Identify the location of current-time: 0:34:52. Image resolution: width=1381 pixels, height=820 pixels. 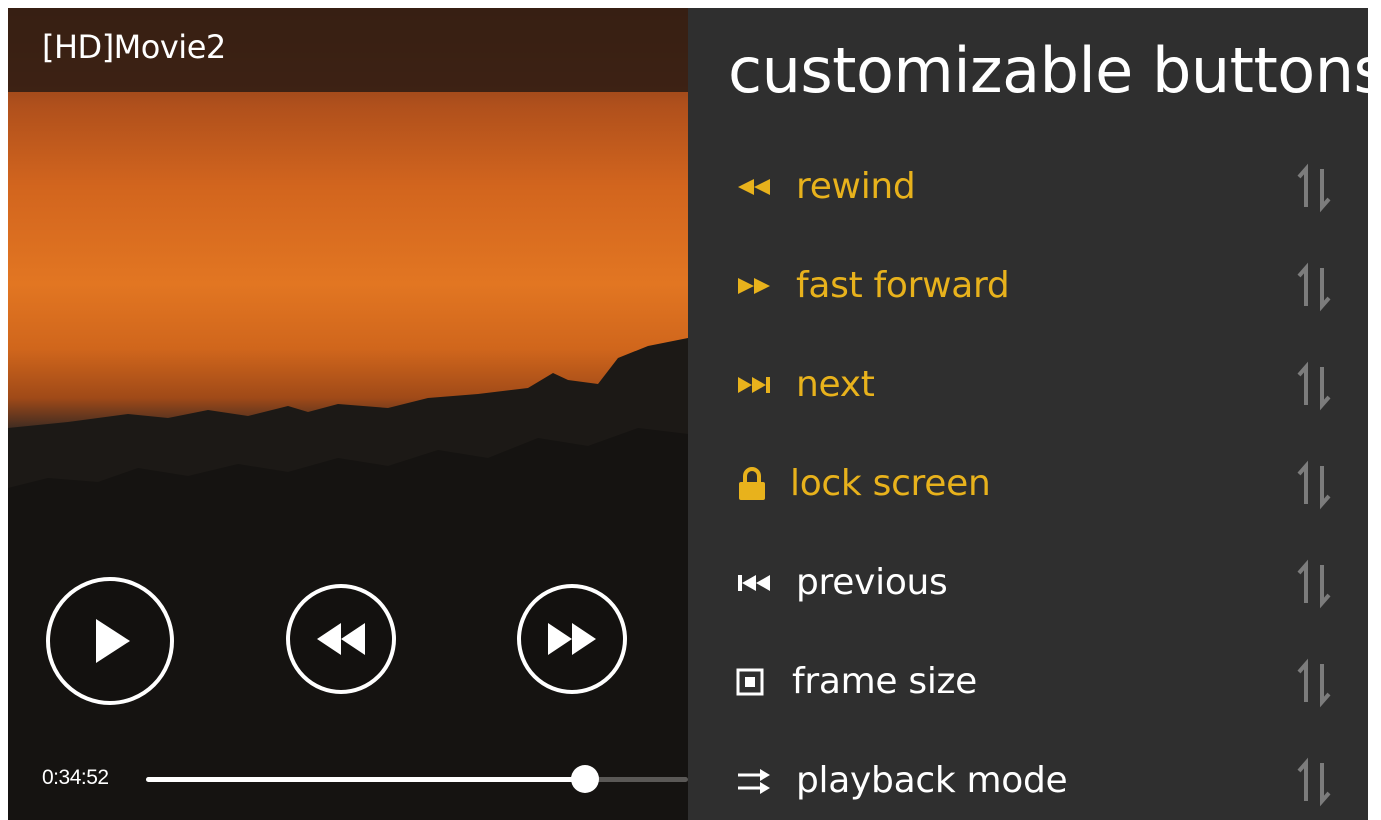
(75, 777).